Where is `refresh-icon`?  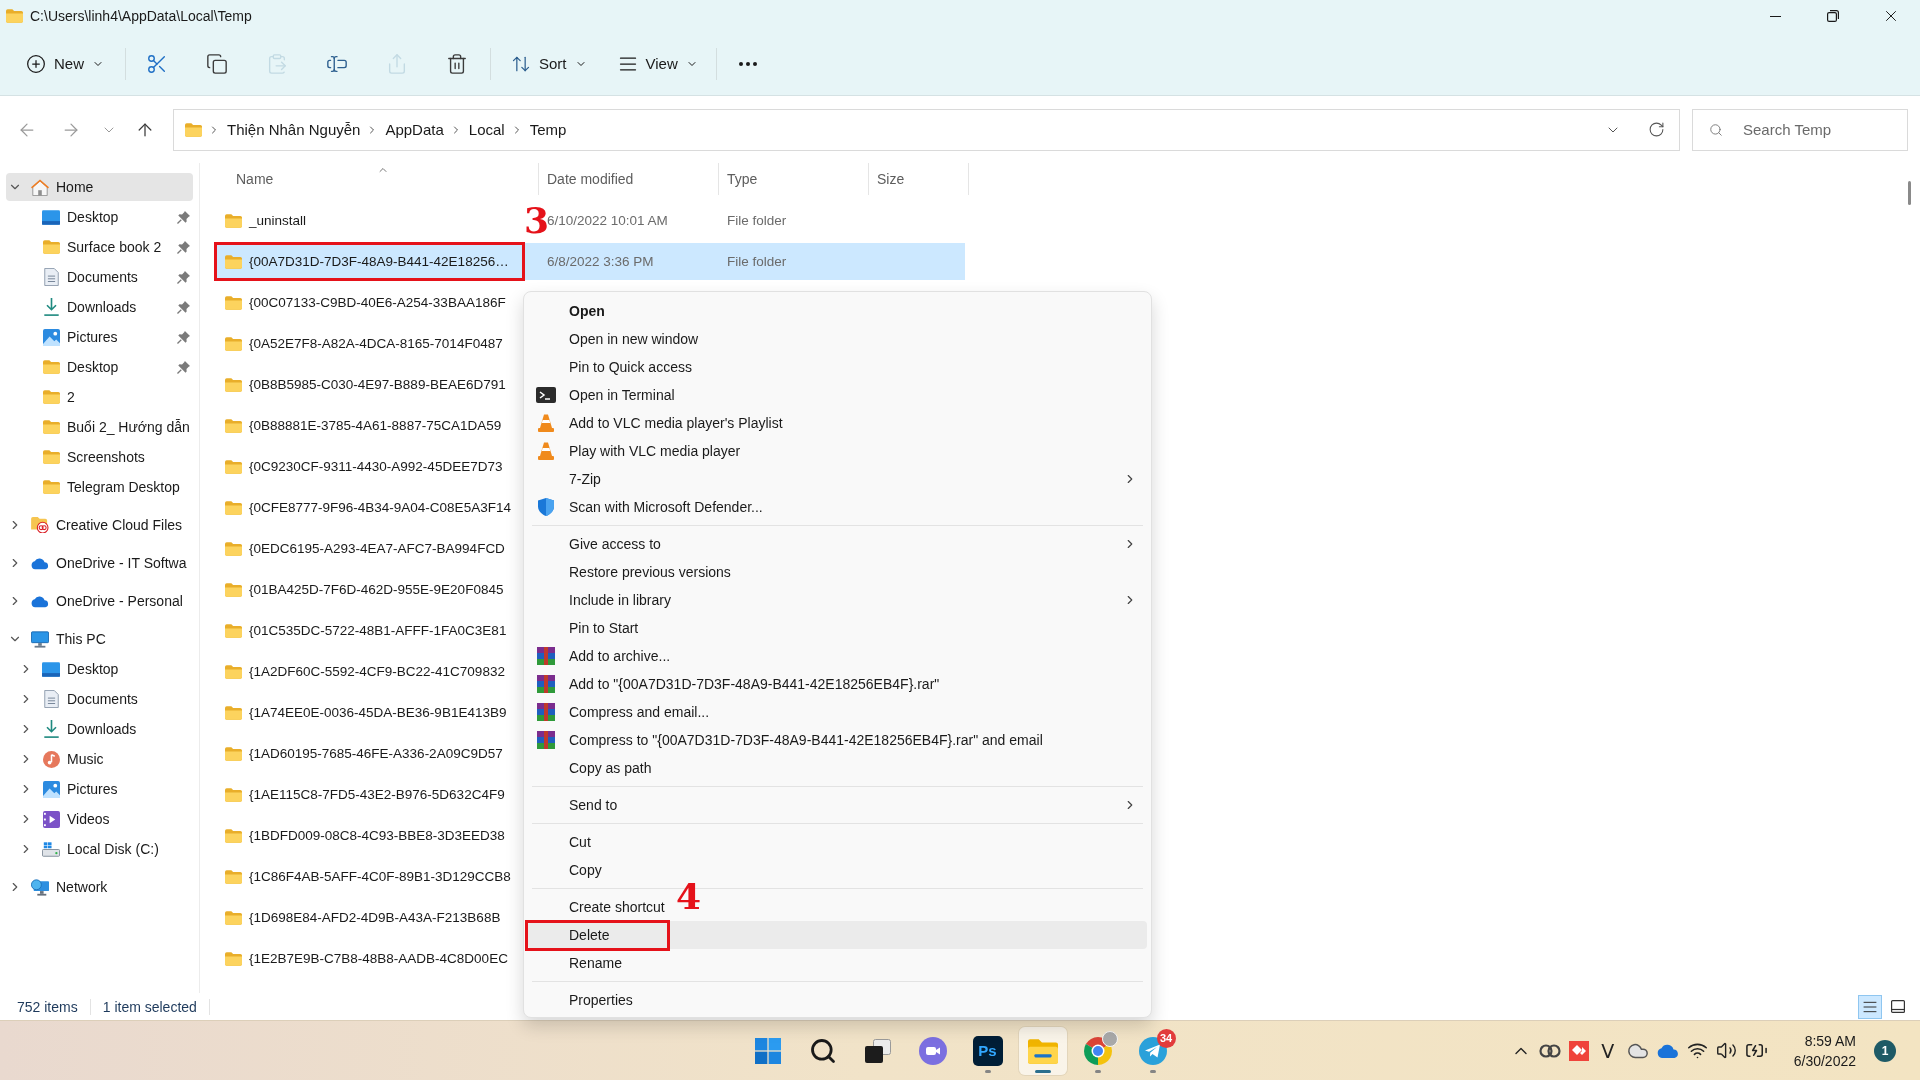
refresh-icon is located at coordinates (1656, 129).